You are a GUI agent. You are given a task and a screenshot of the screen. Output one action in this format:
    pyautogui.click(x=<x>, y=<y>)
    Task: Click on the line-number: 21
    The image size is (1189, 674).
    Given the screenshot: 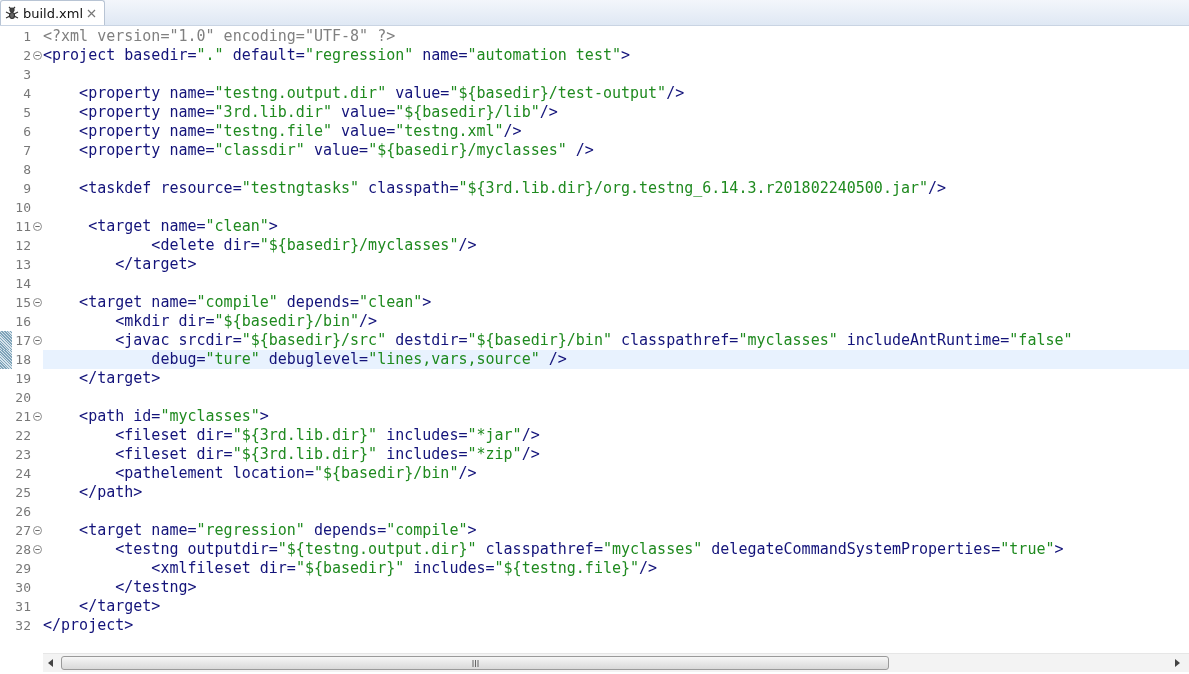 What is the action you would take?
    pyautogui.click(x=22, y=417)
    